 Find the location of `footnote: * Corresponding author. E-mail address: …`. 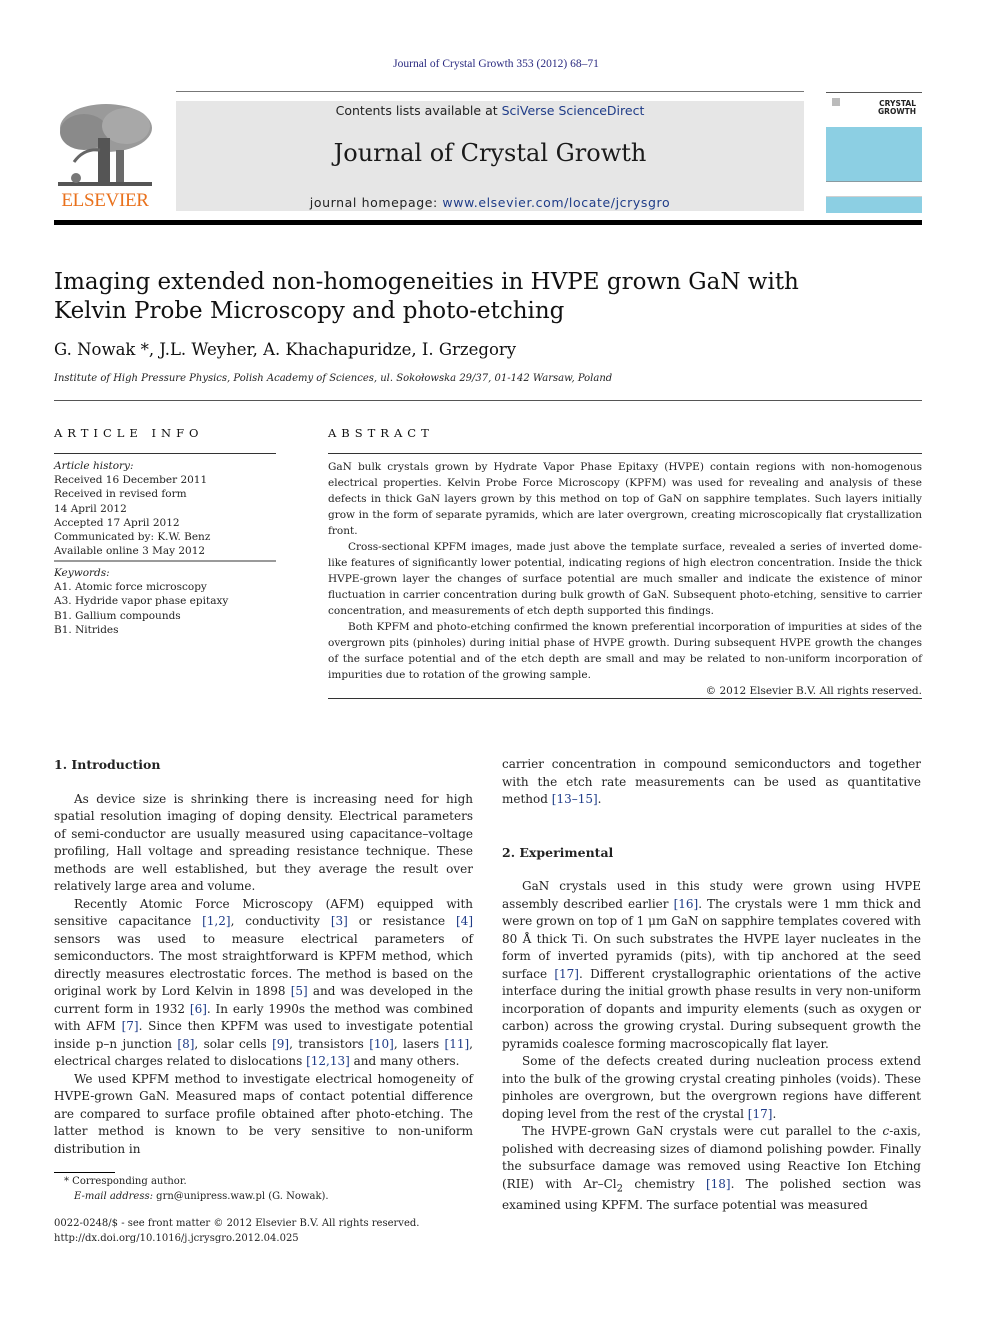

footnote: * Corresponding author. E-mail address: … is located at coordinates (191, 1189).